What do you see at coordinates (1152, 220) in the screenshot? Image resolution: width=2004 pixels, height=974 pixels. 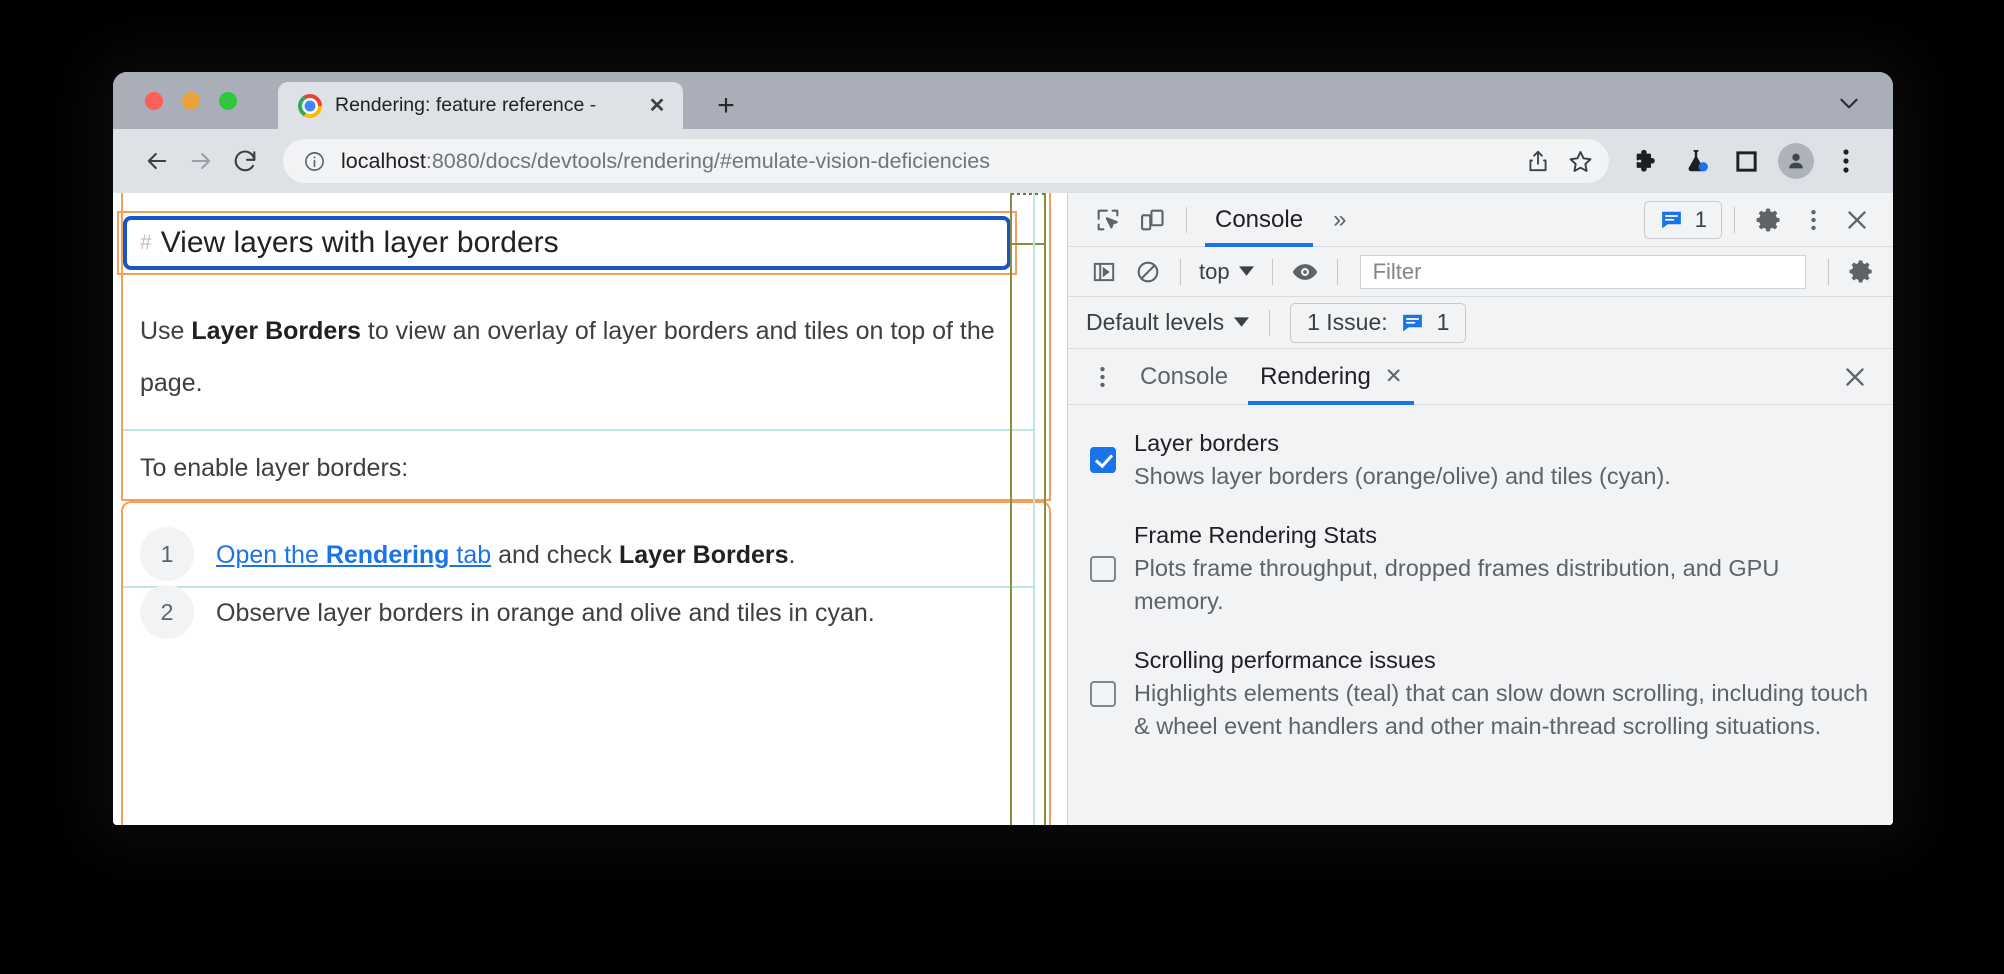 I see `device-toolbar-icon` at bounding box center [1152, 220].